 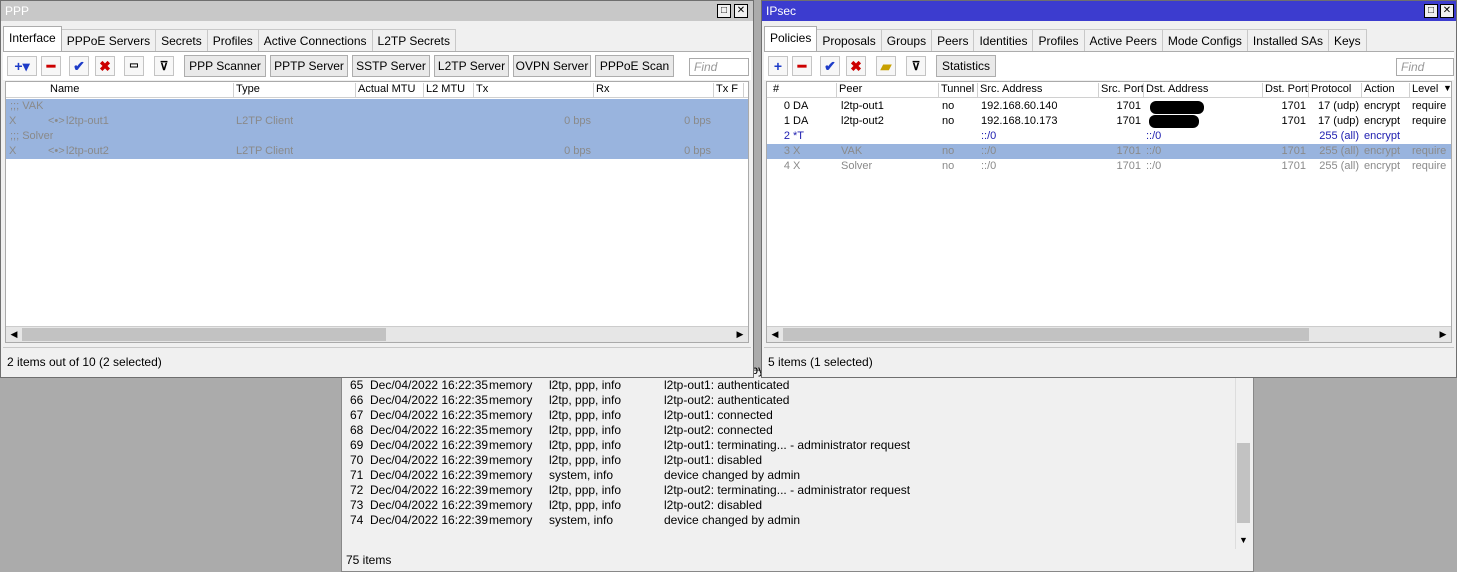 I want to click on tab-identities: Identities, so click(x=1003, y=40).